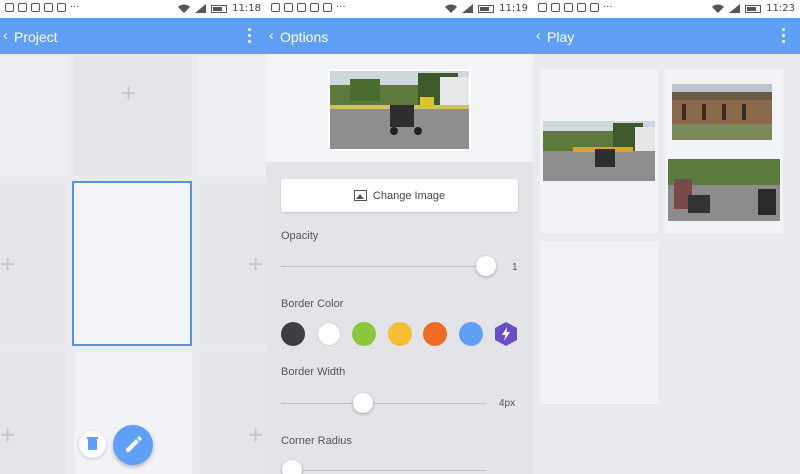 This screenshot has width=800, height=474. I want to click on image-preview, so click(399, 110).